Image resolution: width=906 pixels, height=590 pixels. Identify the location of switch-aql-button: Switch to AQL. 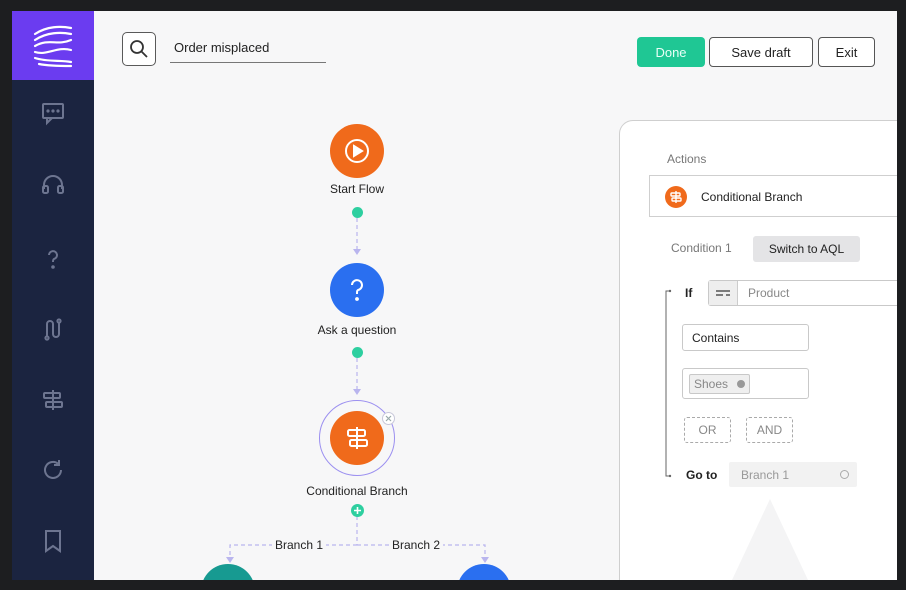
(806, 249).